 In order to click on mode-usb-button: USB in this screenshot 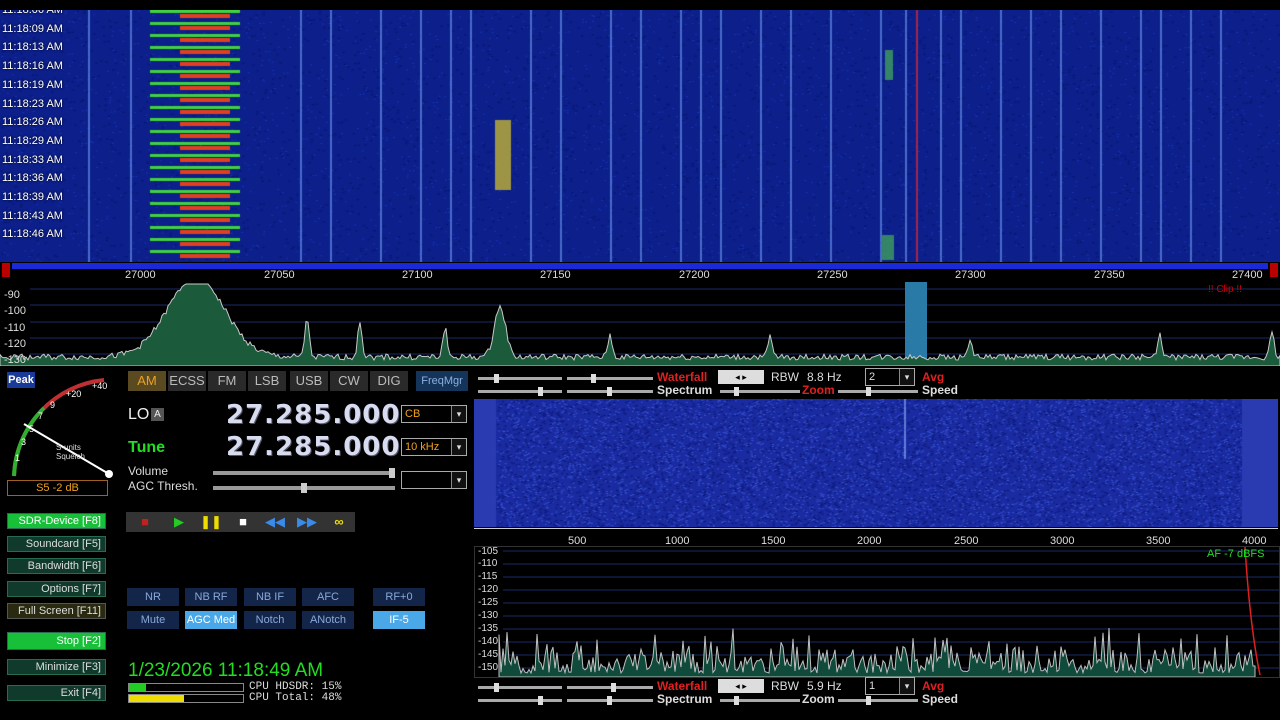, I will do `click(309, 381)`.